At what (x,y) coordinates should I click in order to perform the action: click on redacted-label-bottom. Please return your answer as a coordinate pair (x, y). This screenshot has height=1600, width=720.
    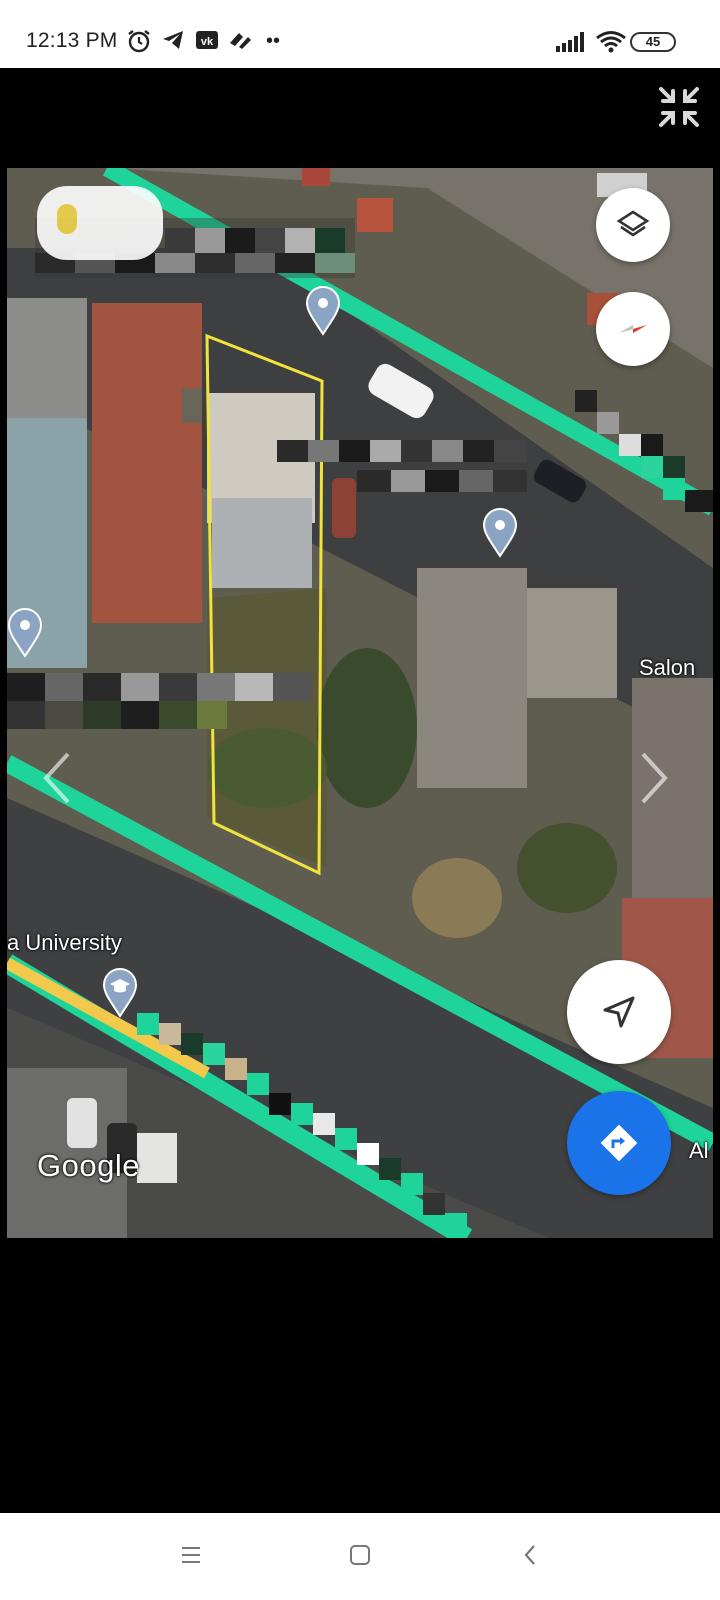
    Looking at the image, I should click on (302, 1124).